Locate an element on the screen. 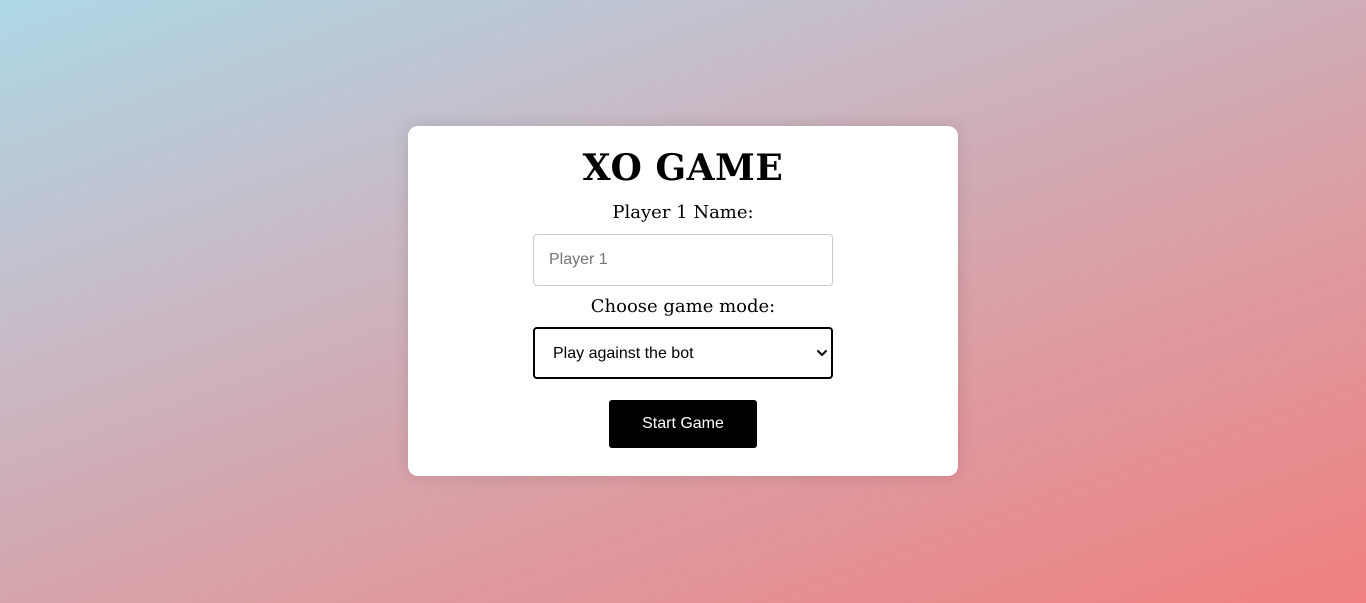  player-name-label: Player 1 Name: is located at coordinates (683, 212).